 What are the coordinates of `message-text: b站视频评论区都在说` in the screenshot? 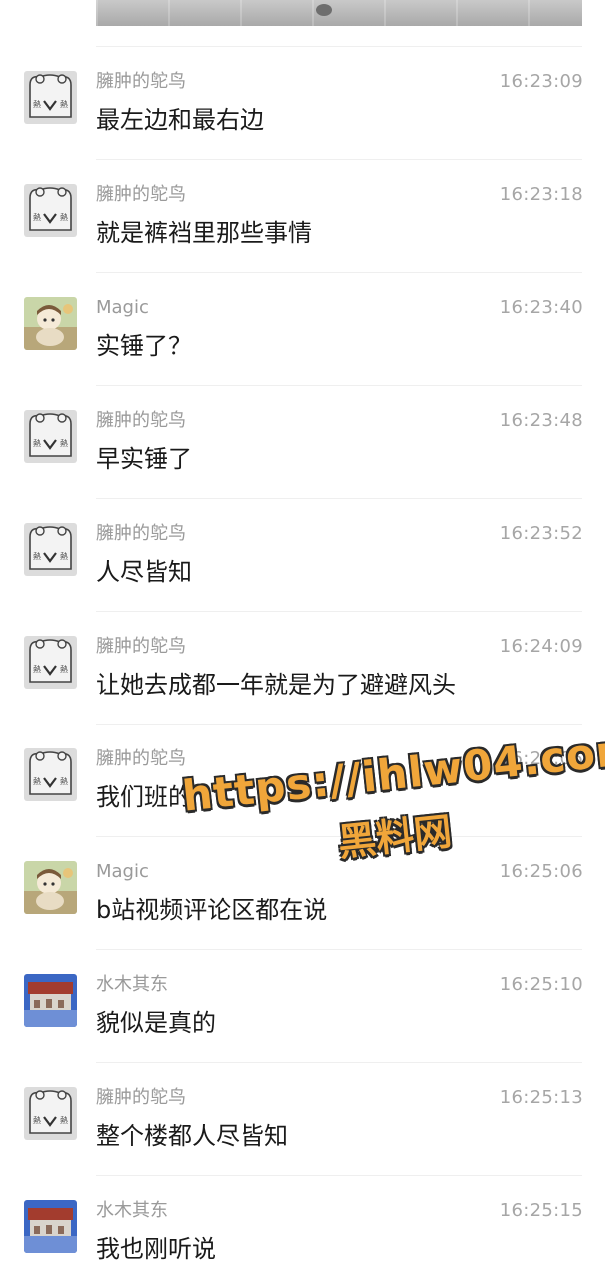 It's located at (212, 910).